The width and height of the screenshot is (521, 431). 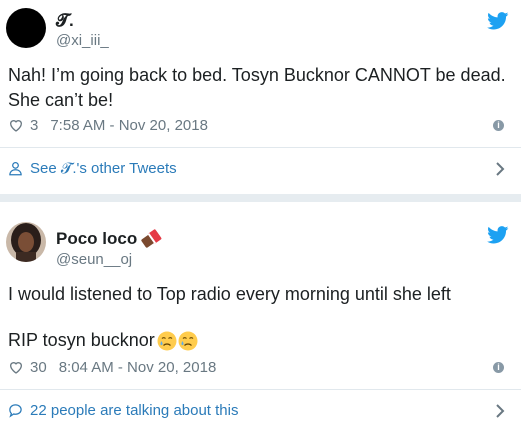 What do you see at coordinates (65, 21) in the screenshot?
I see `display-name: 𝓣.` at bounding box center [65, 21].